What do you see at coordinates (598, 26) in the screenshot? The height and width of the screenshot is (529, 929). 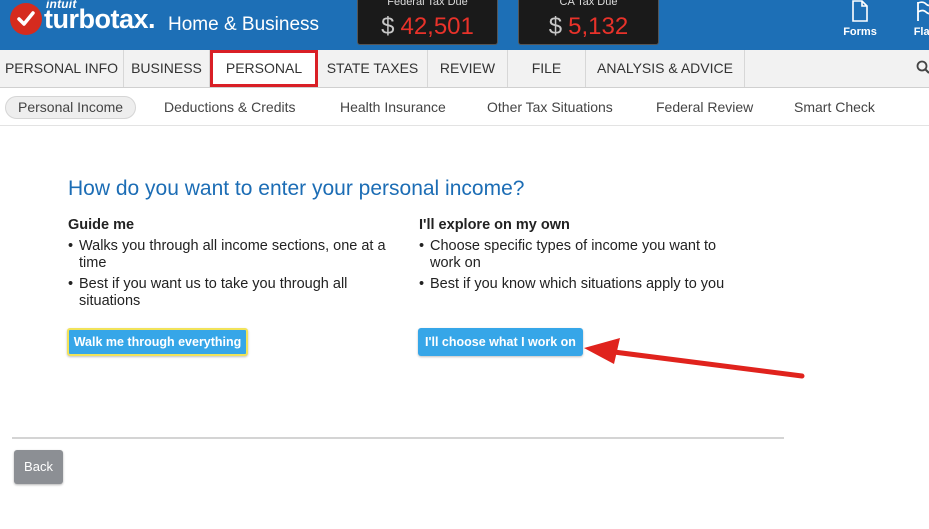 I see `state-amount-value: 5,132` at bounding box center [598, 26].